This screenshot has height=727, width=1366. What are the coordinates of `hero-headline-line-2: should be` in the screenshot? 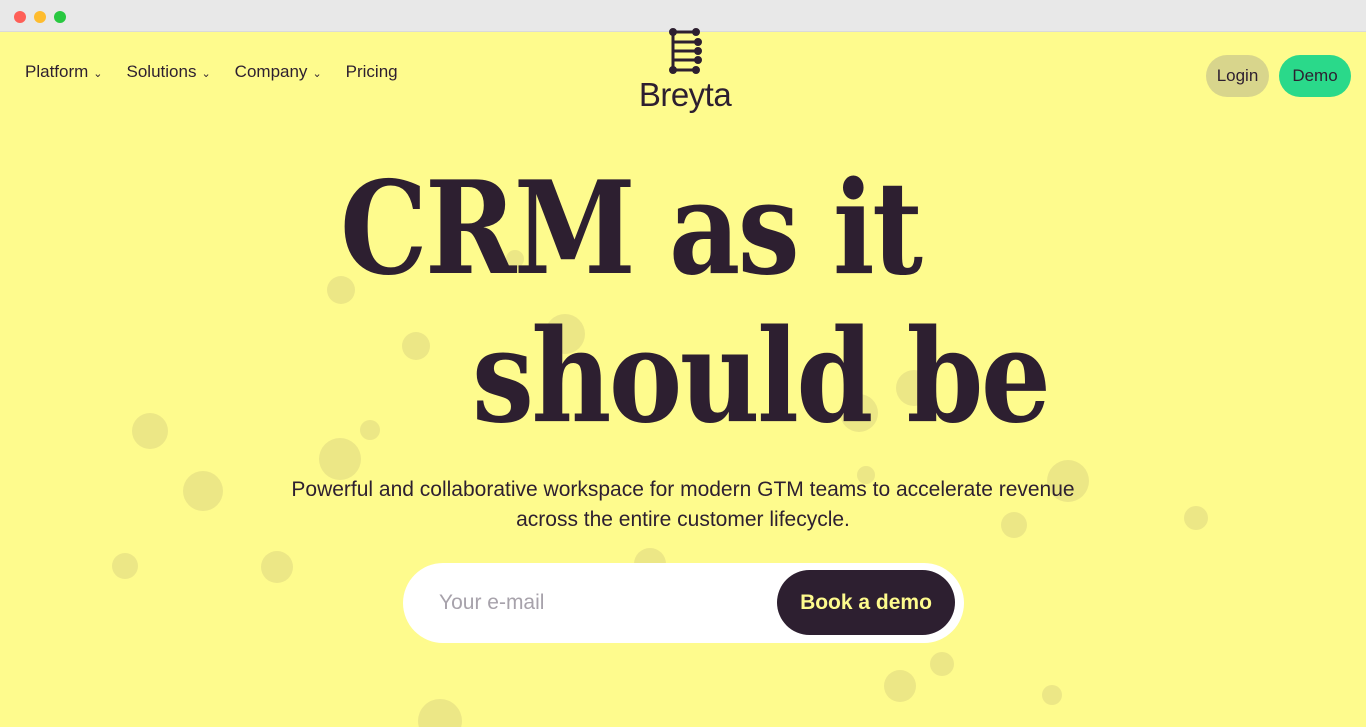 It's located at (761, 377).